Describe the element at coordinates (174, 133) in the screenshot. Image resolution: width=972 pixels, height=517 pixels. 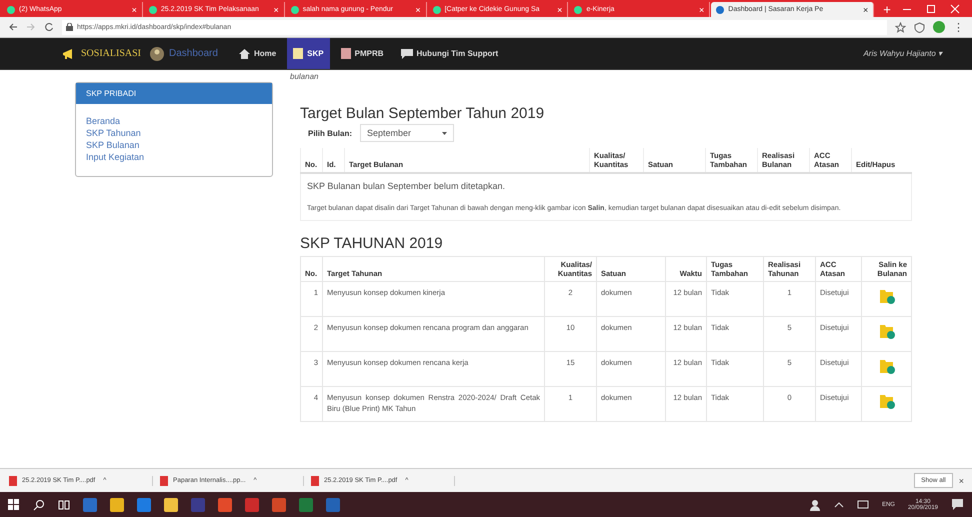
I see `sidebar-link: SKP Tahunan` at that location.